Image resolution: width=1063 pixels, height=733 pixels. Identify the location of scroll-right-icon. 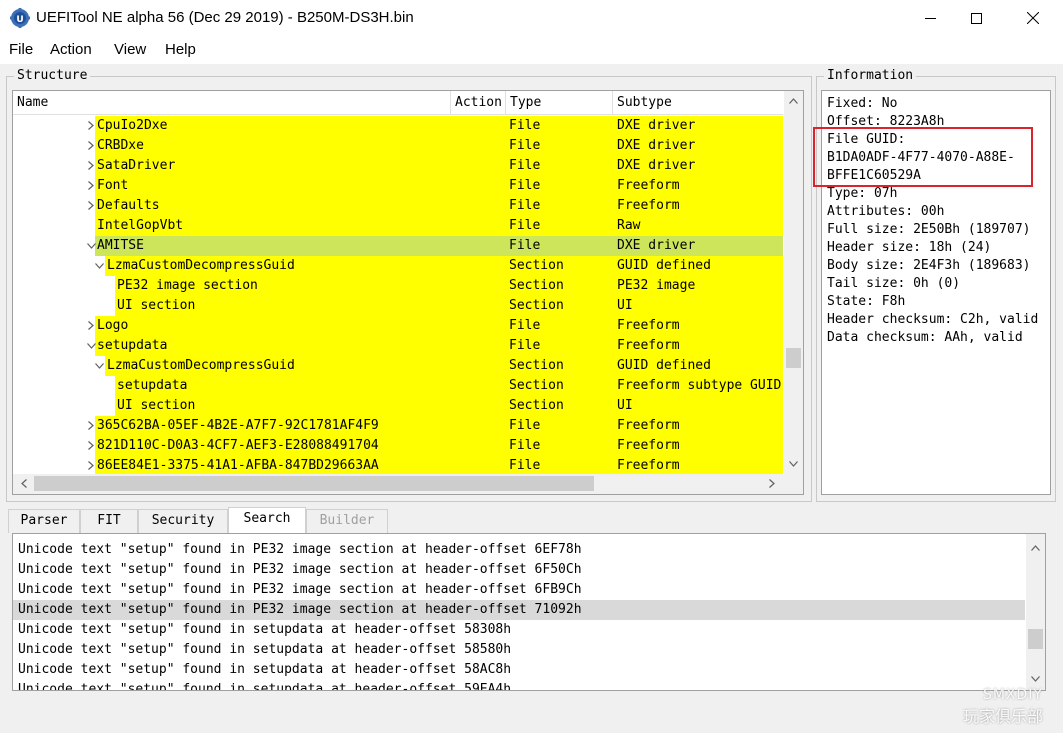
(771, 483).